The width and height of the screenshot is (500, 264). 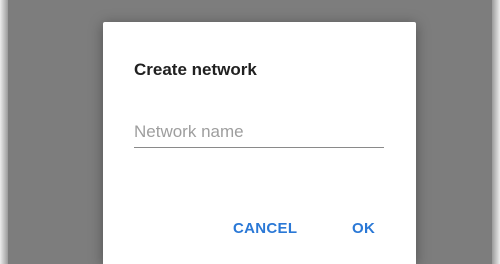 I want to click on screen-edge-right, so click(x=496, y=132).